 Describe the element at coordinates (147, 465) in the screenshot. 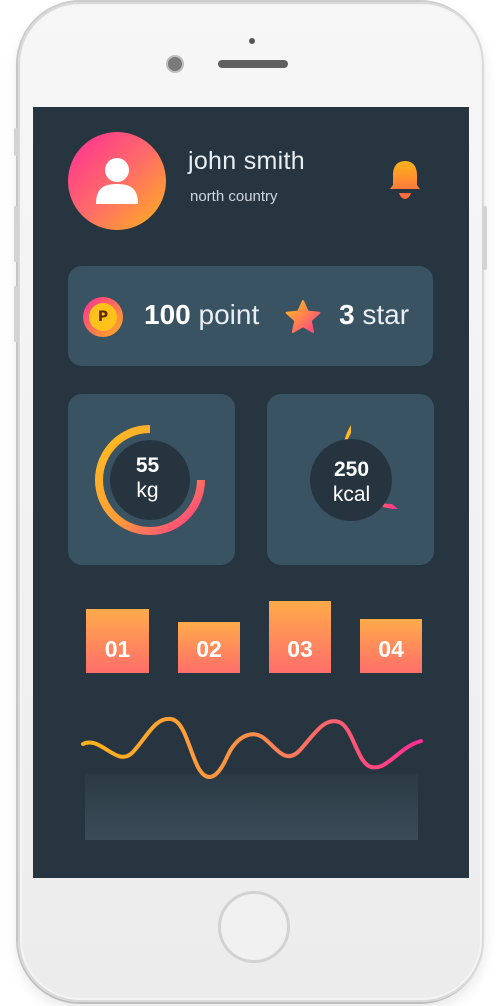

I see `weight-value: 55` at that location.